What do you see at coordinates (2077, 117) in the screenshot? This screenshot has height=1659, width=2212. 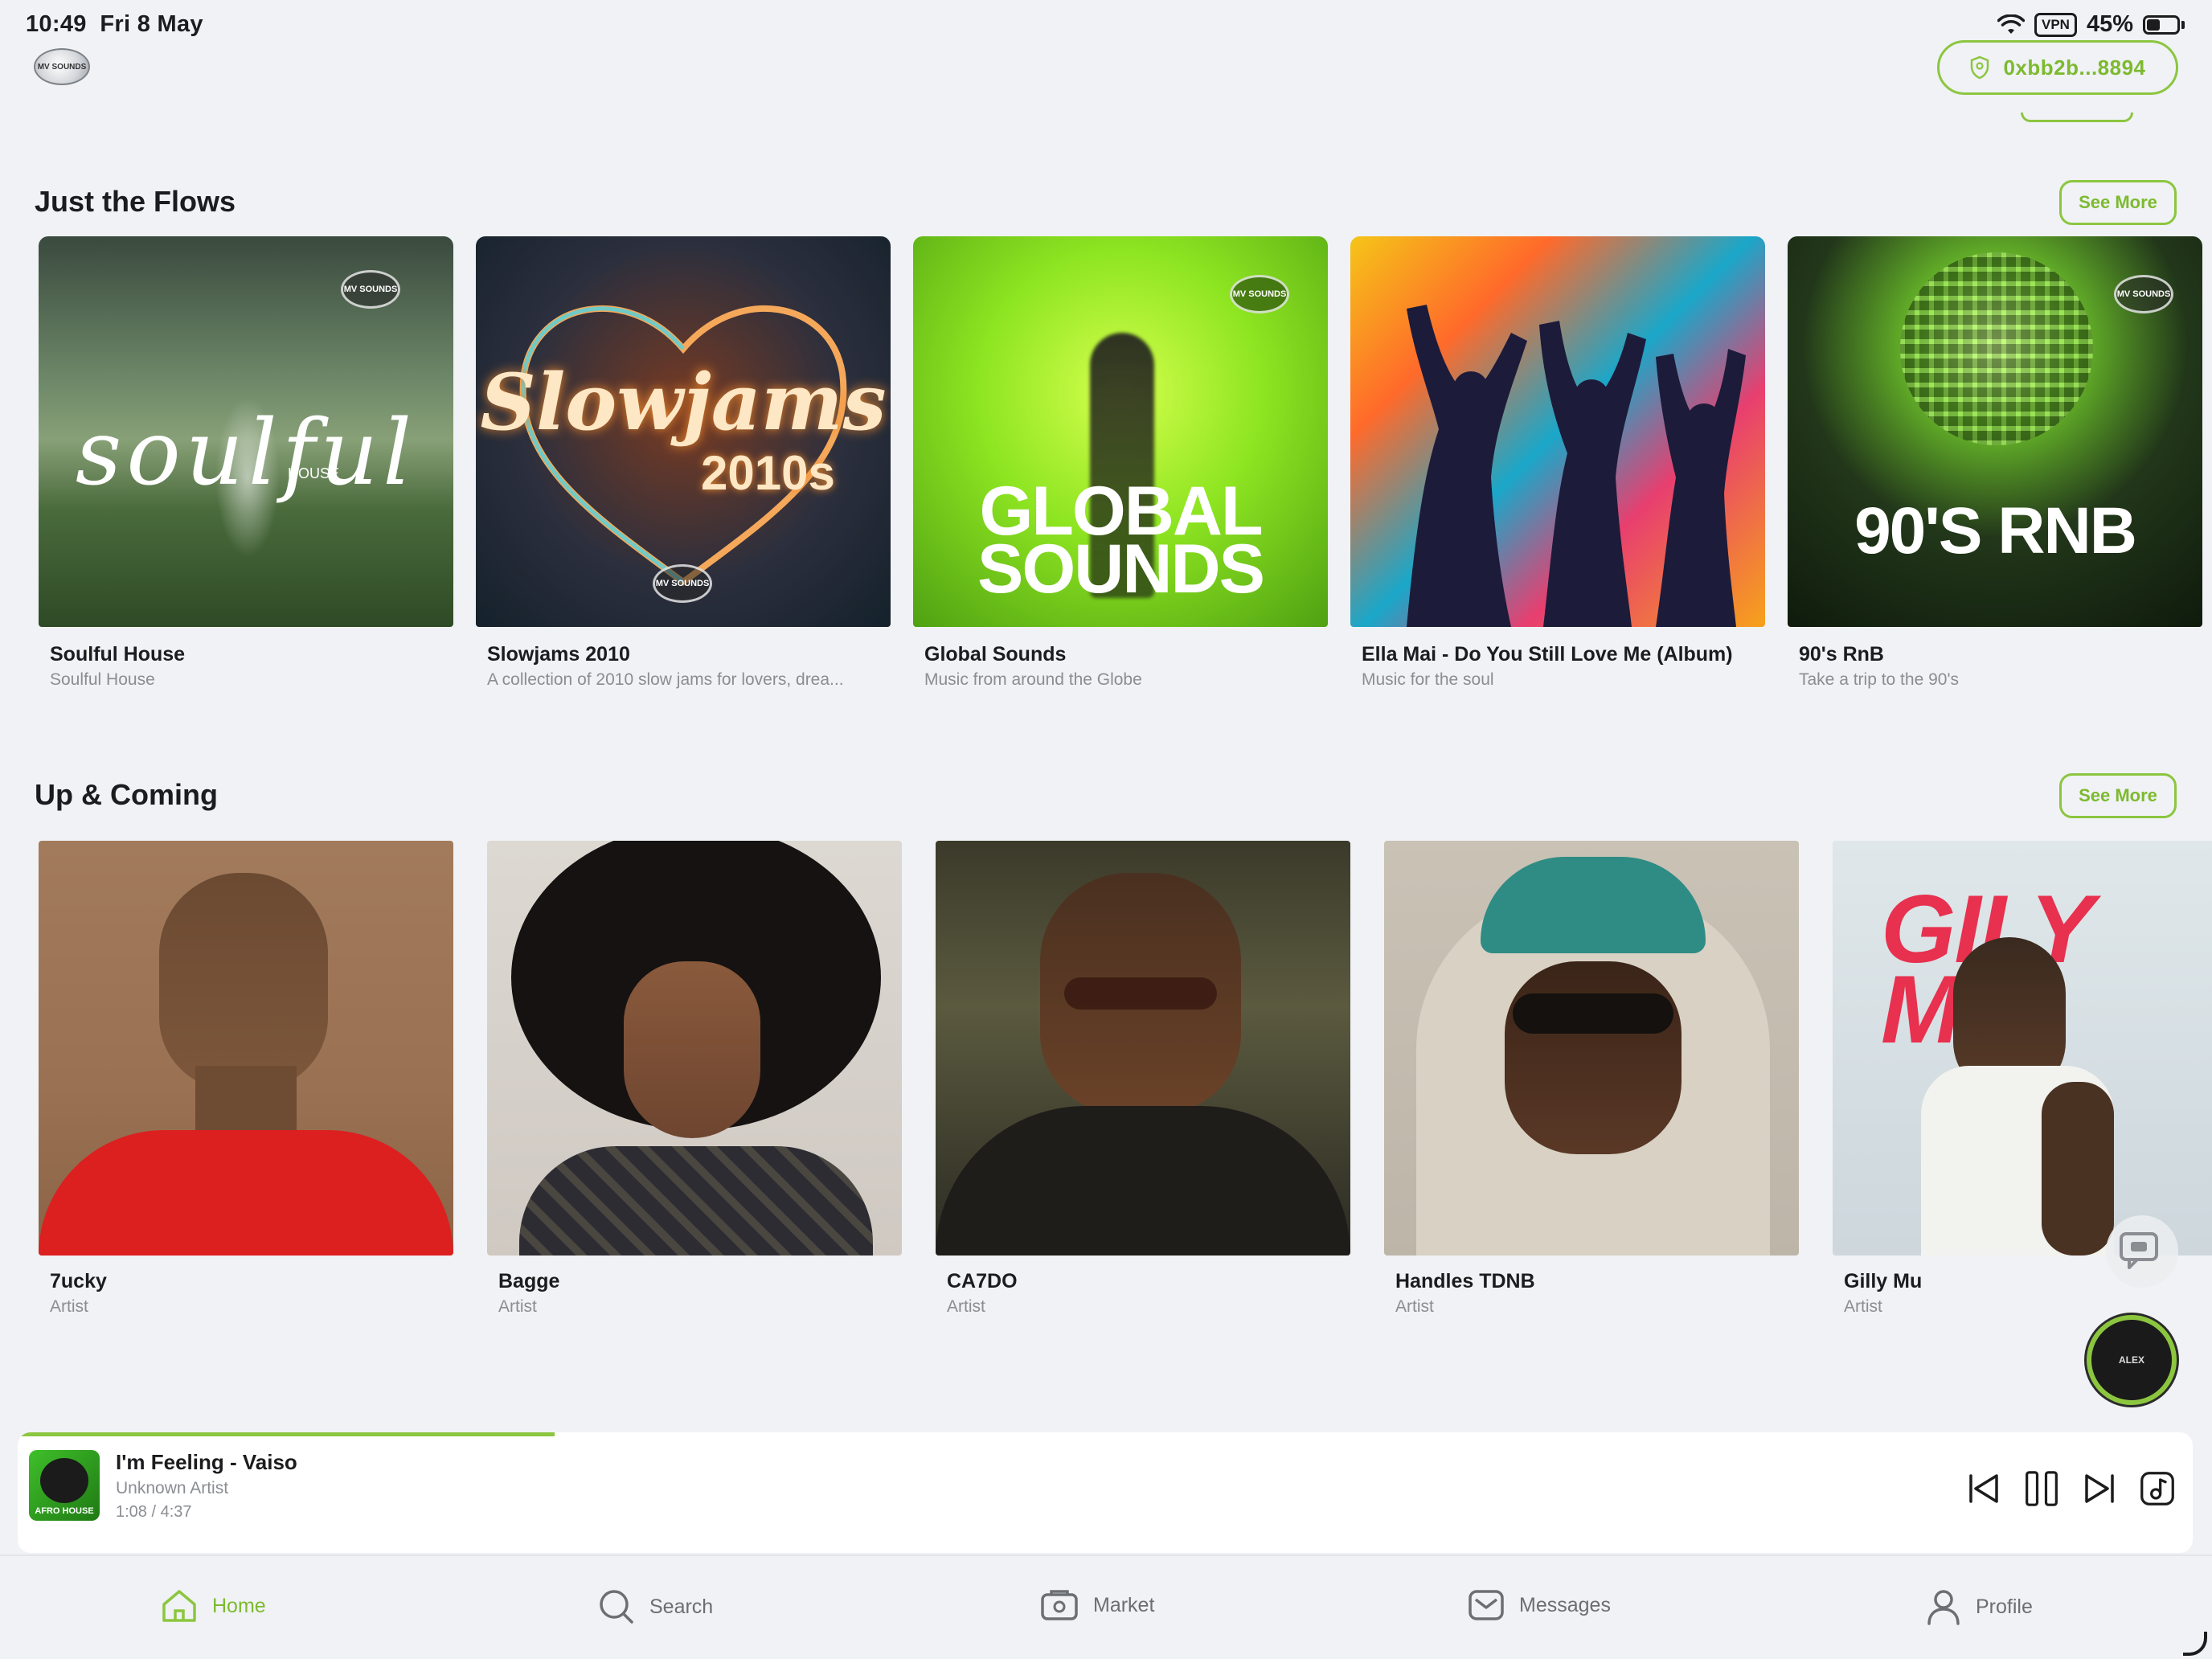 I see `scroll-hint-button` at bounding box center [2077, 117].